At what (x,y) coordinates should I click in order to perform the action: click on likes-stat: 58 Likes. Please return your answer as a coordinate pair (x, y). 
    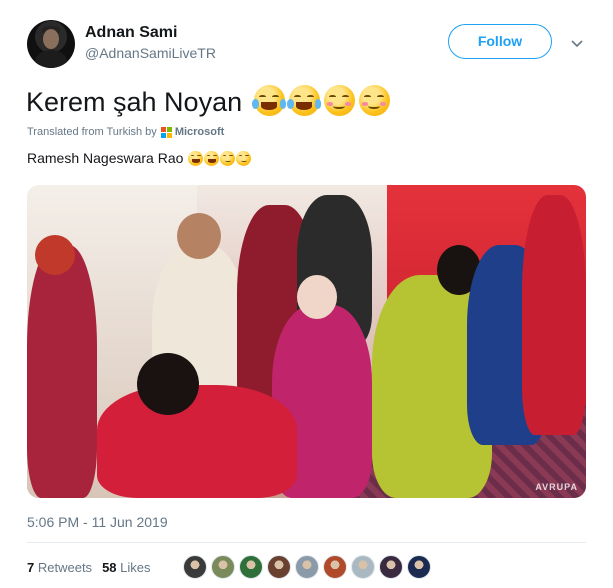
    Looking at the image, I should click on (126, 567).